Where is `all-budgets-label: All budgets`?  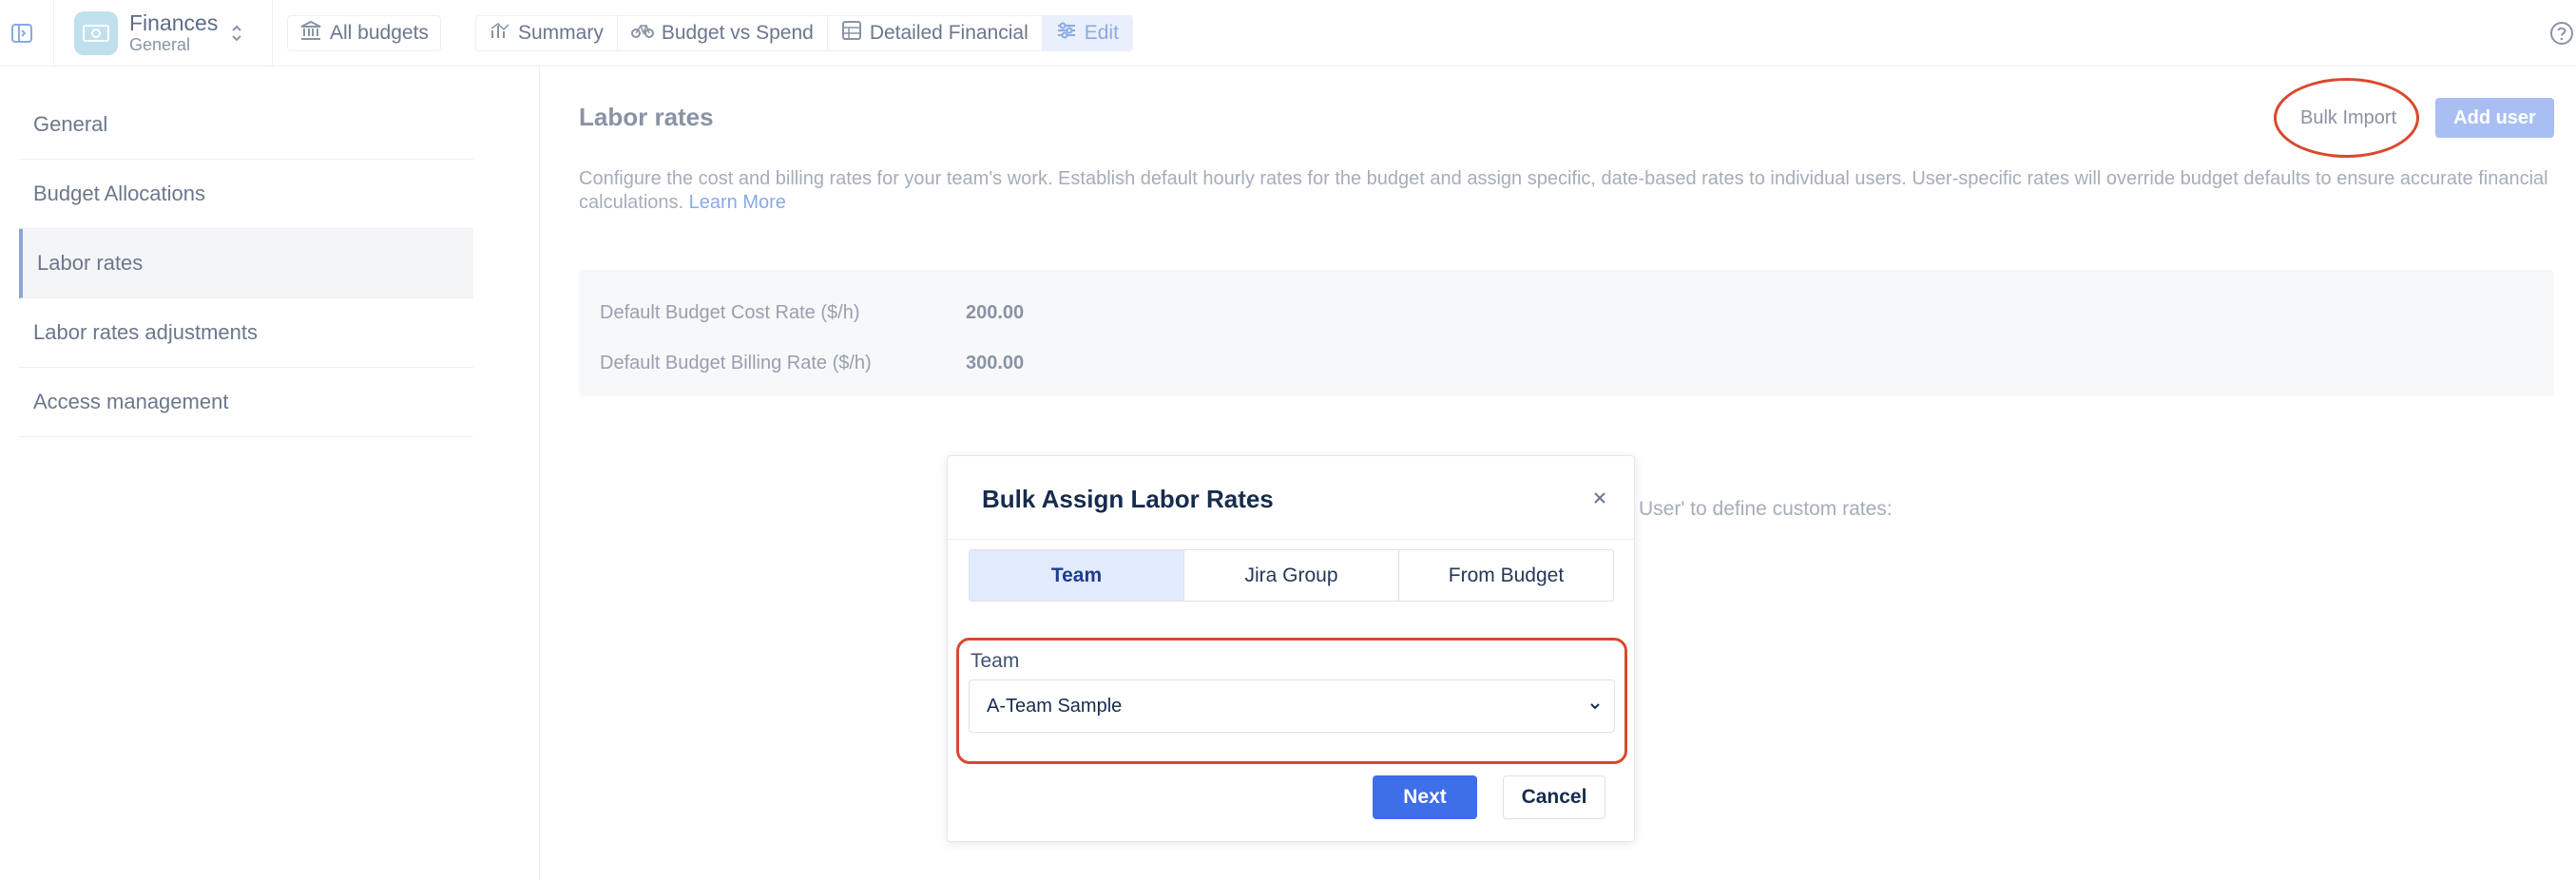 all-budgets-label: All budgets is located at coordinates (379, 33).